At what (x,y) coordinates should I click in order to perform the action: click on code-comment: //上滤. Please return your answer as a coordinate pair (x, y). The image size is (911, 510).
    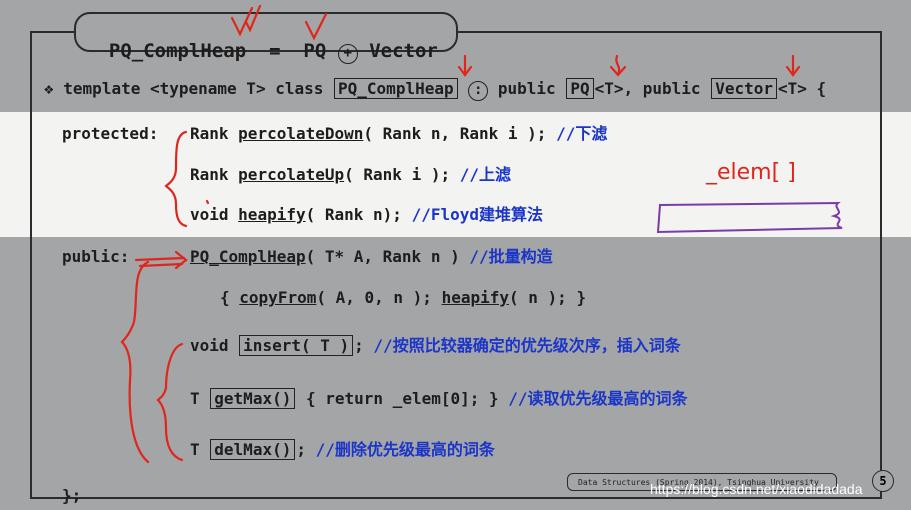
    Looking at the image, I should click on (485, 174).